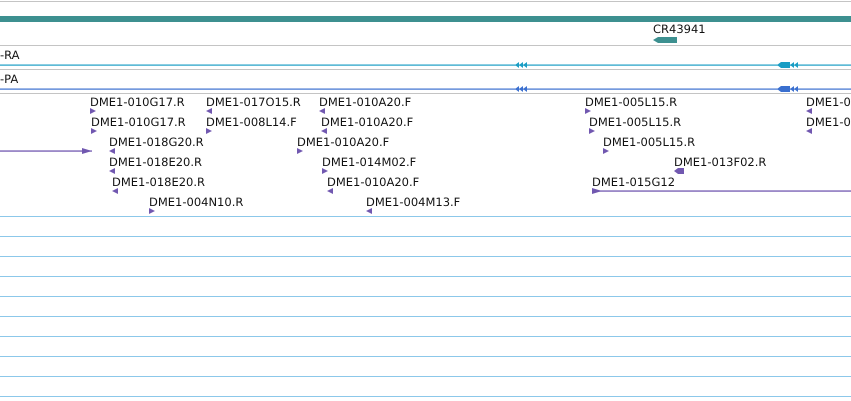 The height and width of the screenshot is (401, 851). What do you see at coordinates (720, 162) in the screenshot?
I see `clone-label: DME1-013F02.R` at bounding box center [720, 162].